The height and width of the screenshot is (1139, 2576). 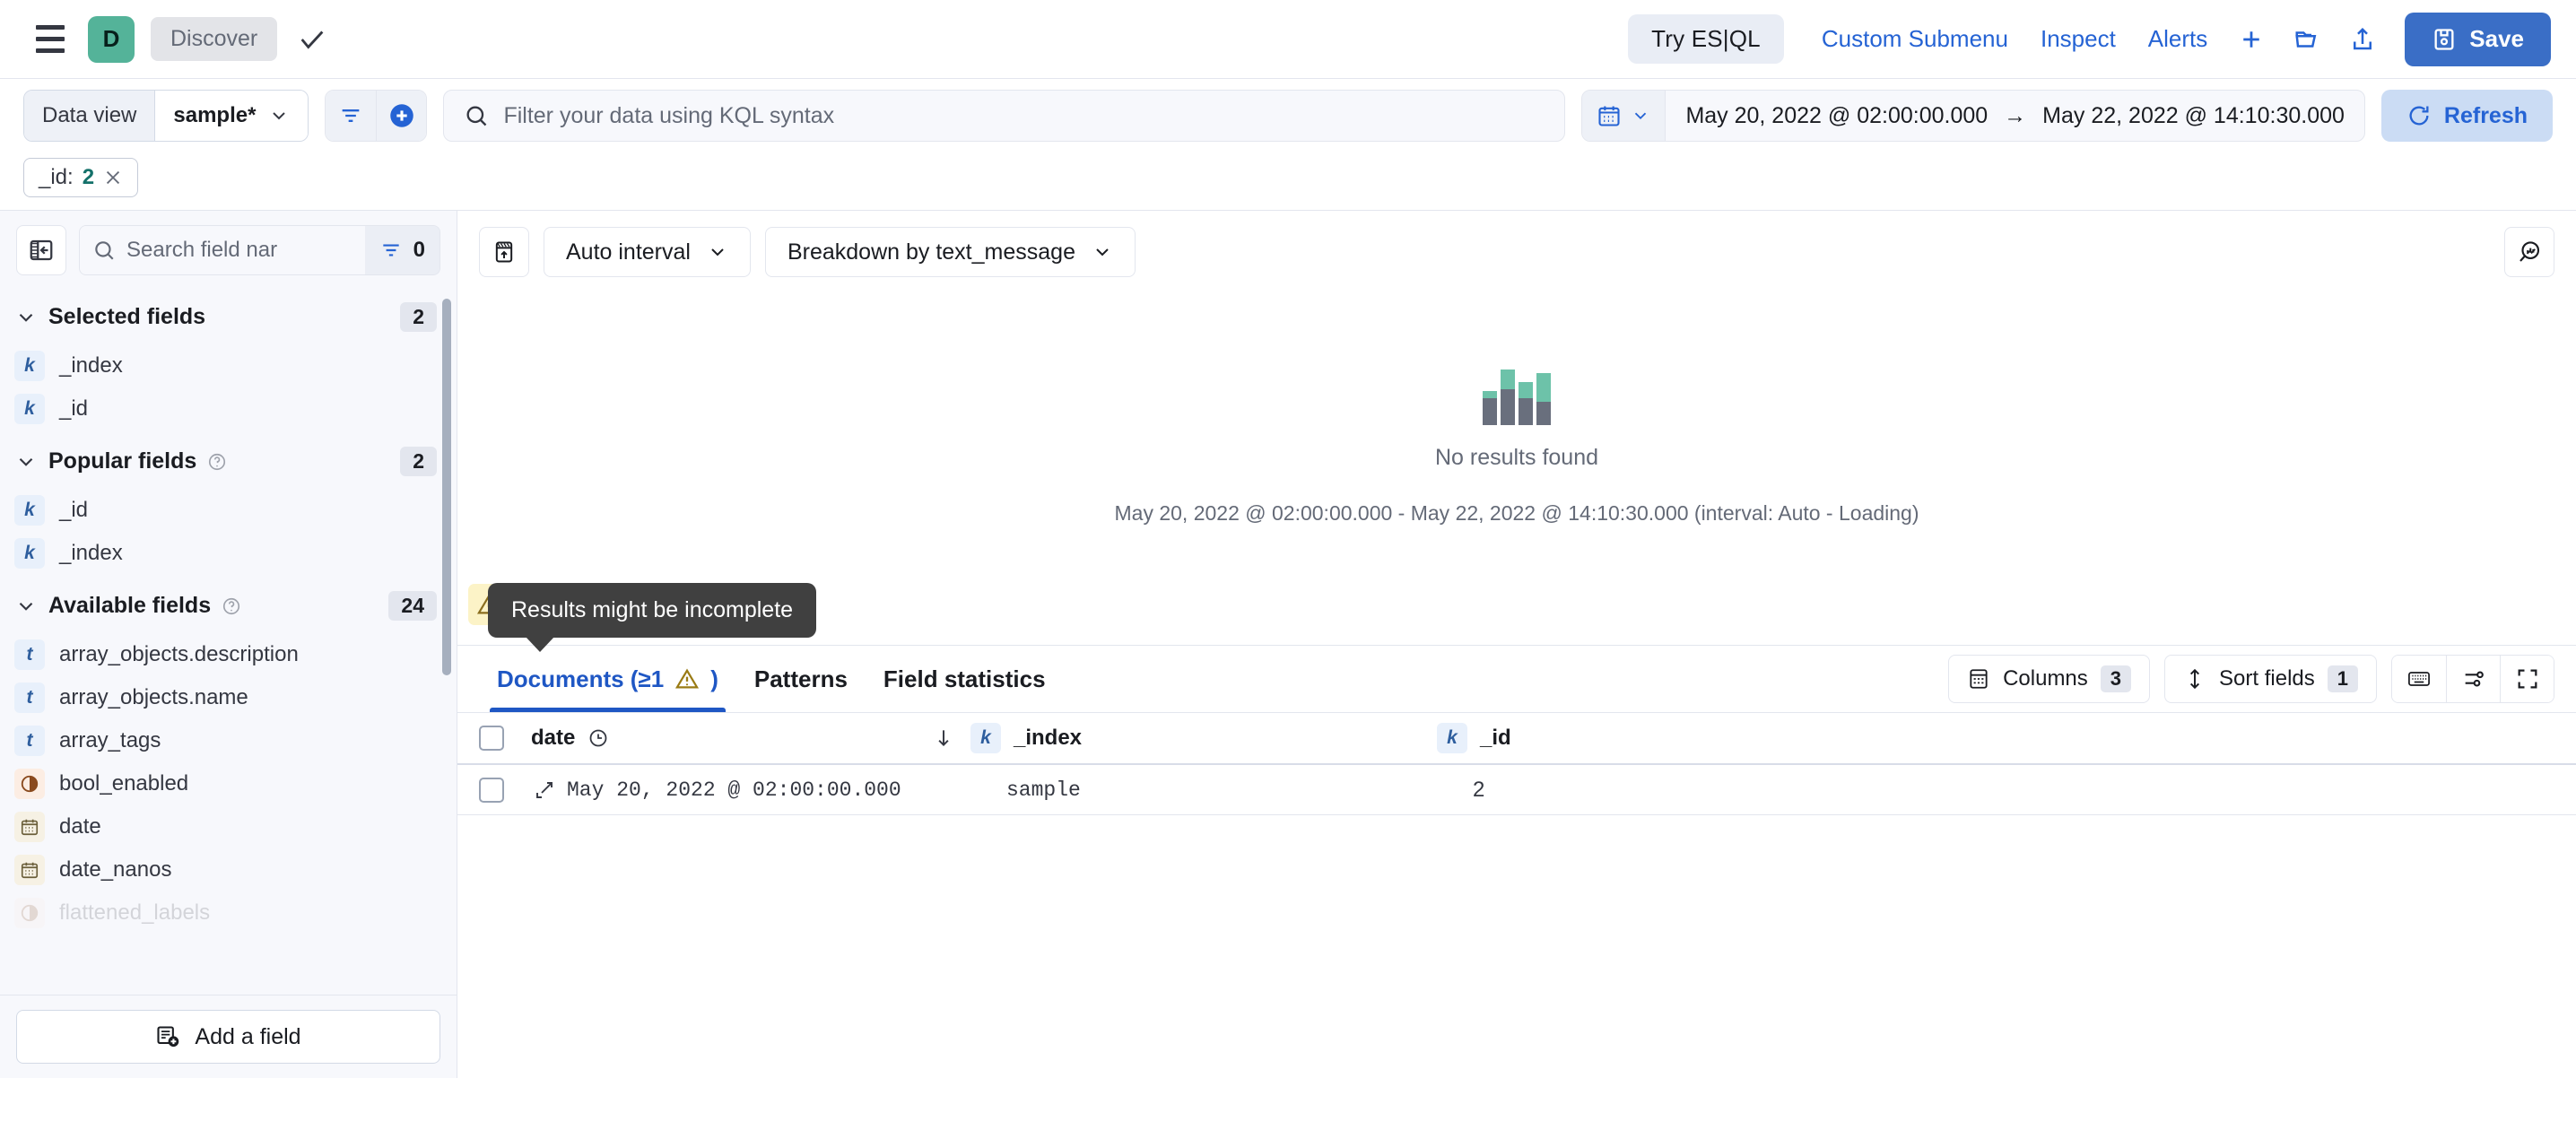 What do you see at coordinates (491, 739) in the screenshot?
I see `select-all-checkbox` at bounding box center [491, 739].